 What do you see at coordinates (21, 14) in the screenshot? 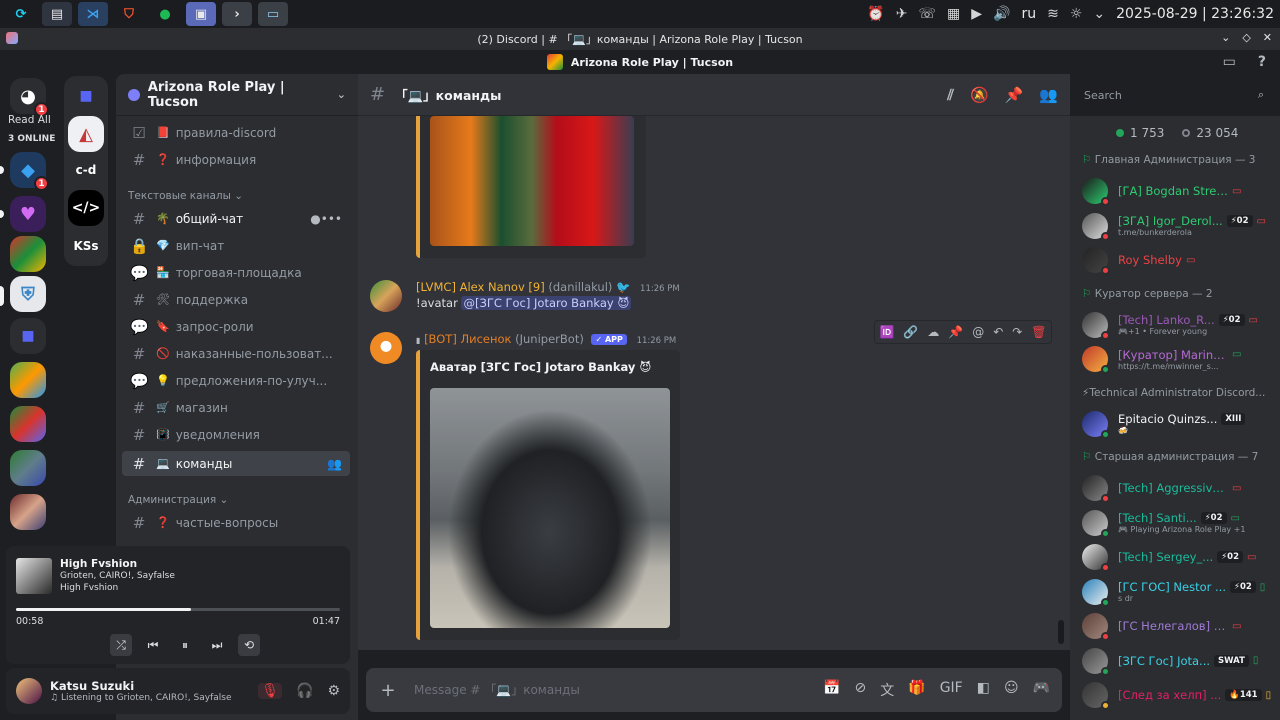
I see `launcher-icon: ⟳` at bounding box center [21, 14].